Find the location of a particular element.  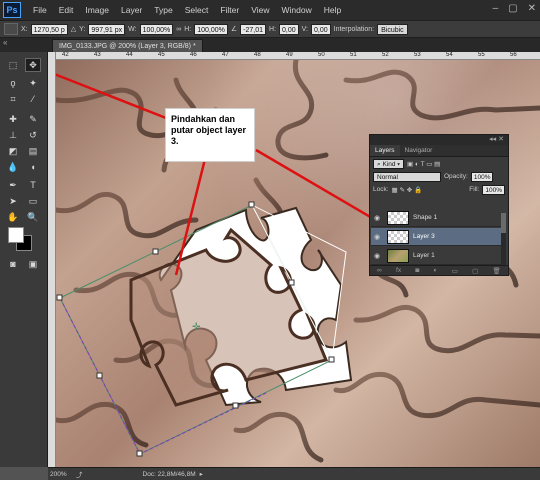

layer-row-layer1: ◉ Layer 1 is located at coordinates (436, 256).